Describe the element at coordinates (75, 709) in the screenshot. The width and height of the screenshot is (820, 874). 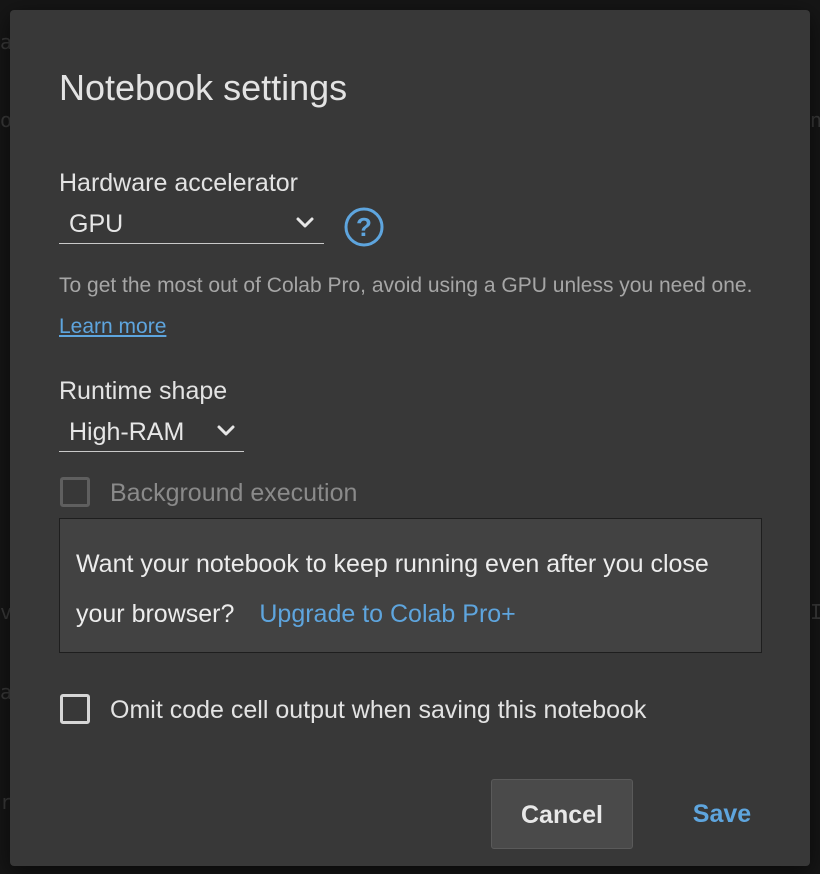
I see `omit-output-checkbox` at that location.